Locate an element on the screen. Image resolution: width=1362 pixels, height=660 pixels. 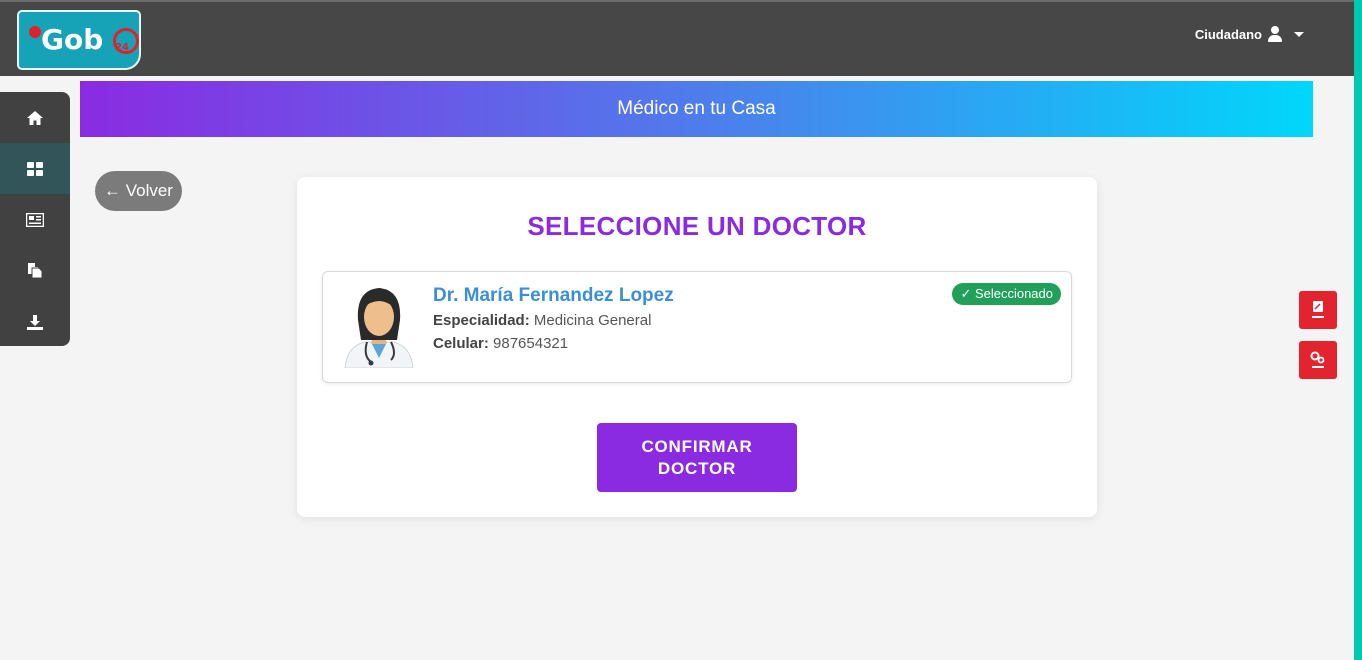
sidebar-item-documents is located at coordinates (35, 270).